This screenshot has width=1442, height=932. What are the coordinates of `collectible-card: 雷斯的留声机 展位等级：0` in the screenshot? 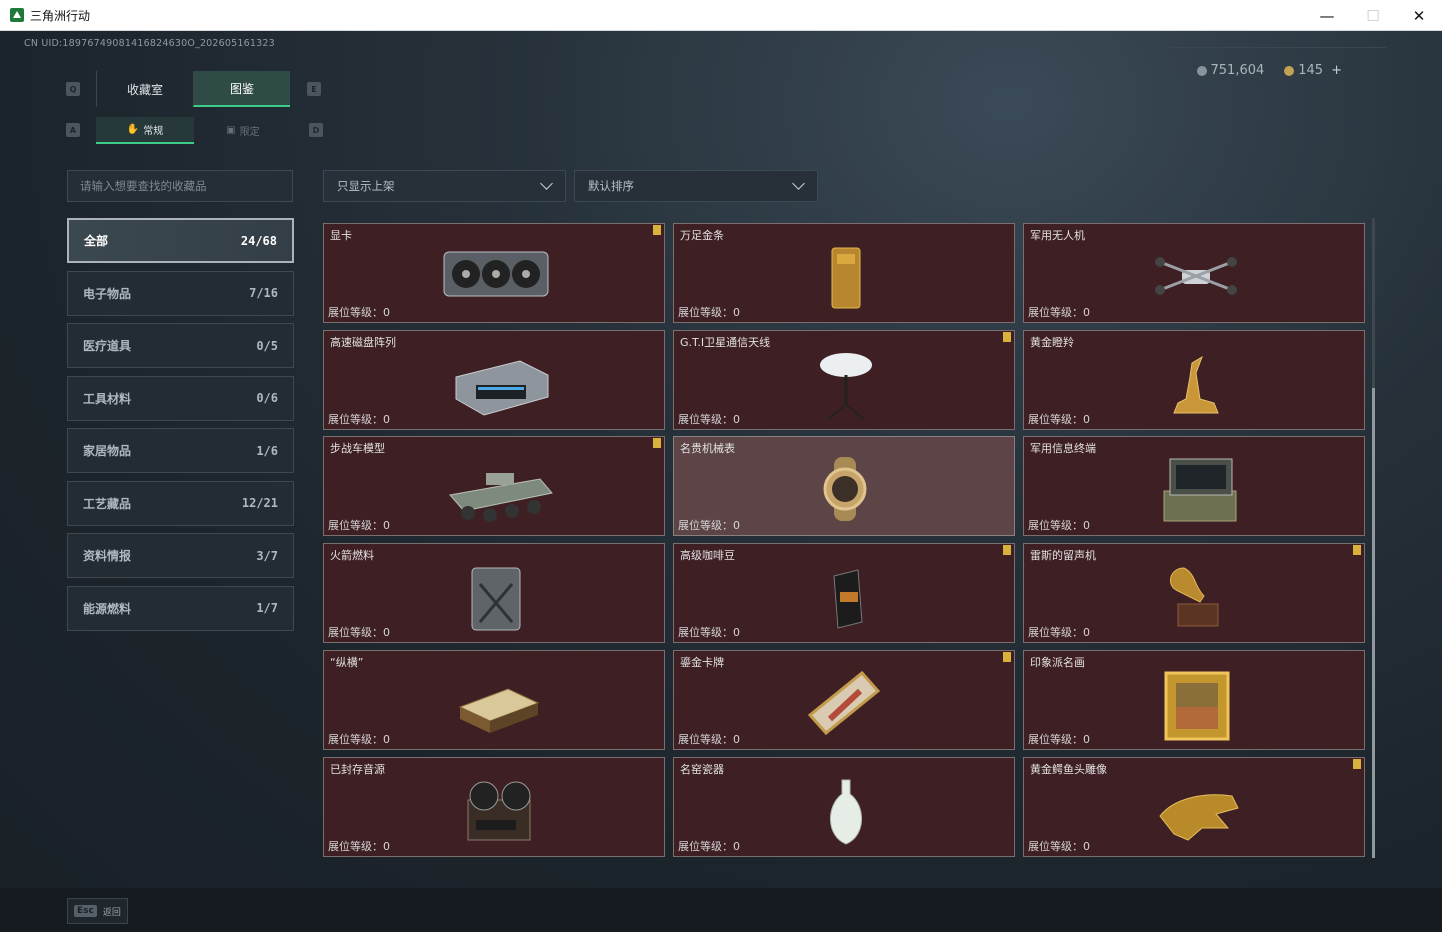 It's located at (1194, 593).